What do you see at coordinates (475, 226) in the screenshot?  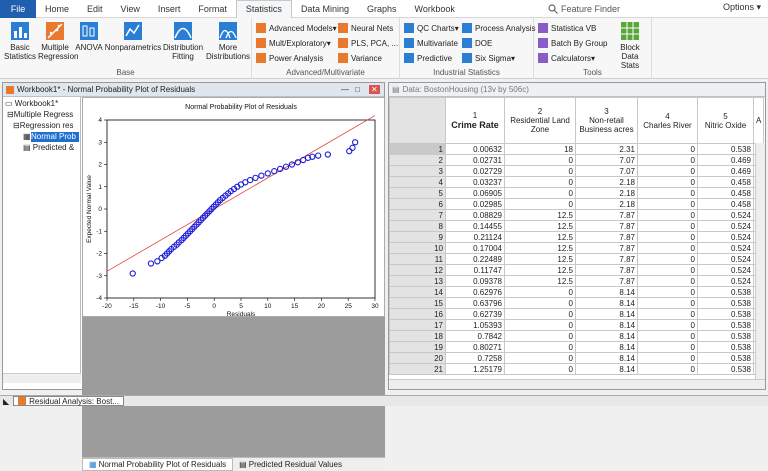 I see `table-cell: 0.14455` at bounding box center [475, 226].